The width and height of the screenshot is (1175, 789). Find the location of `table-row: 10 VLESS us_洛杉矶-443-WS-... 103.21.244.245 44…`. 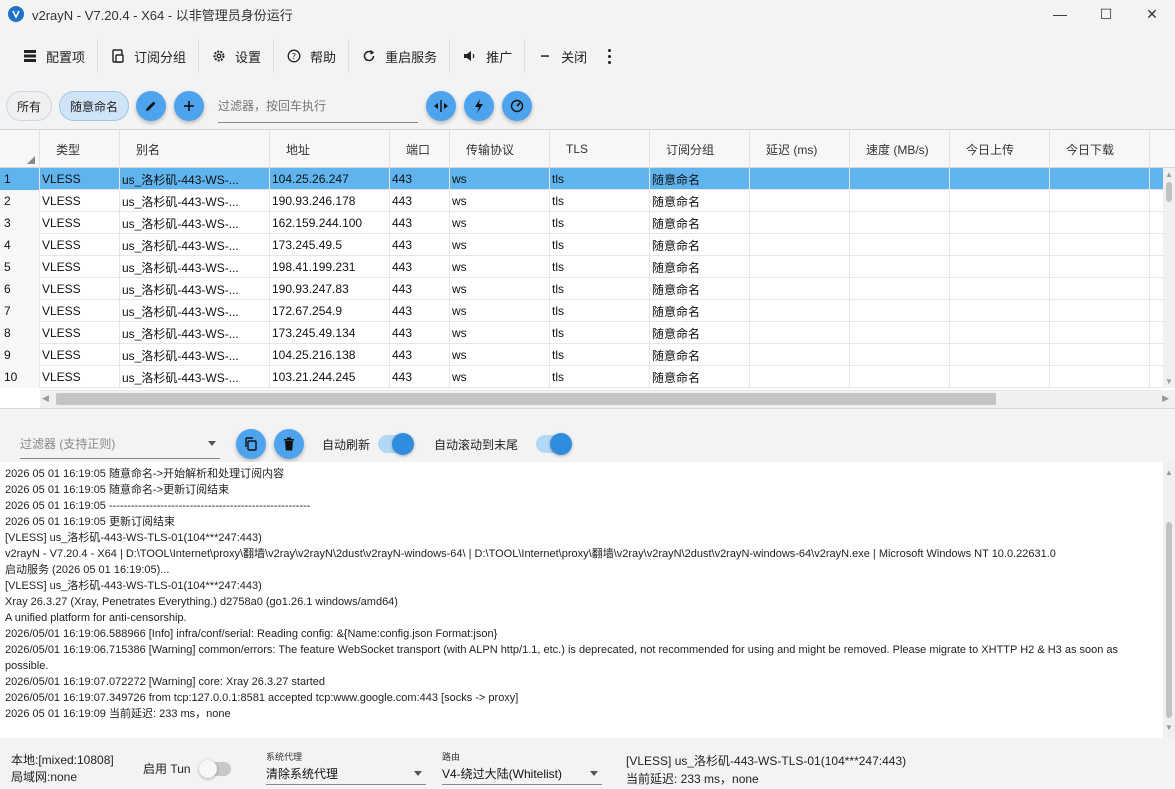

table-row: 10 VLESS us_洛杉矶-443-WS-... 103.21.244.245 44… is located at coordinates (587, 377).